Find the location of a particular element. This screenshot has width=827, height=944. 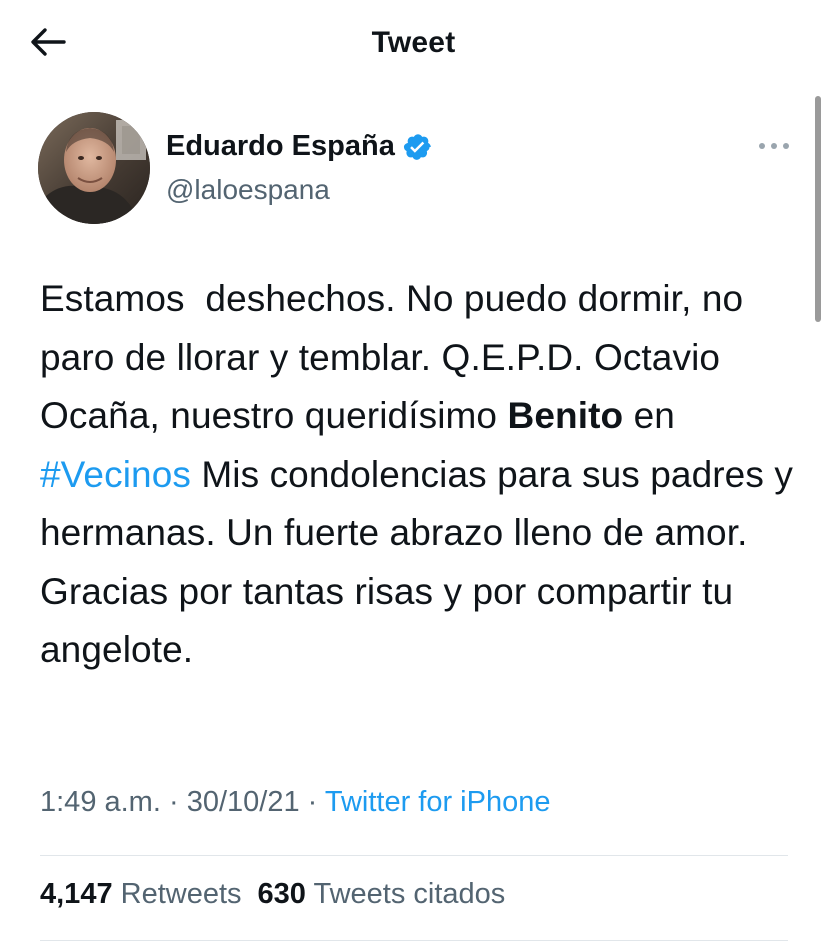

more-horizontal-icon is located at coordinates (774, 146).